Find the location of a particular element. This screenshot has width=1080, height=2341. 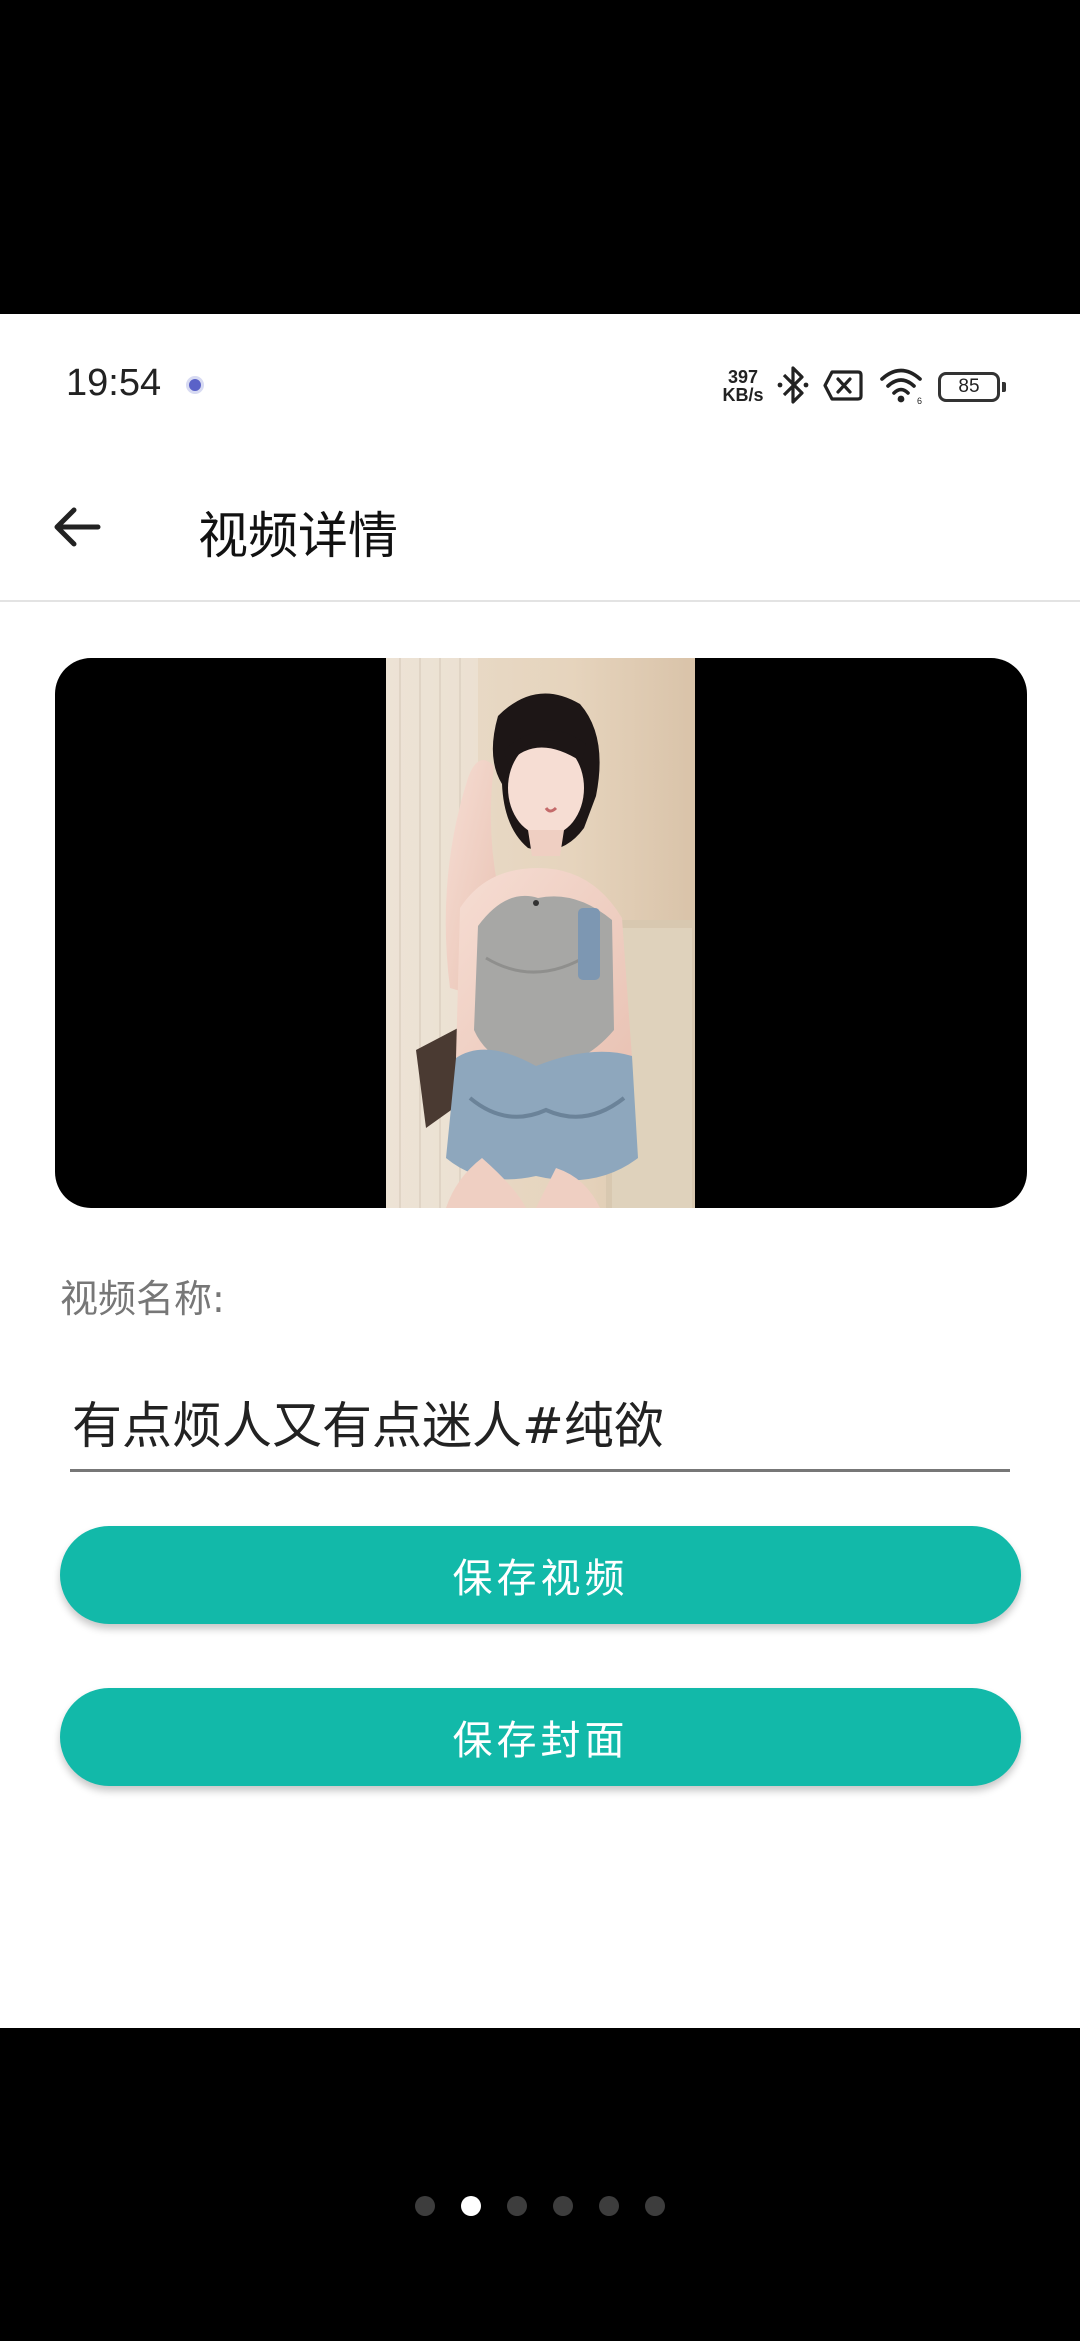

save-cover-button: 保存封面 is located at coordinates (540, 1737).